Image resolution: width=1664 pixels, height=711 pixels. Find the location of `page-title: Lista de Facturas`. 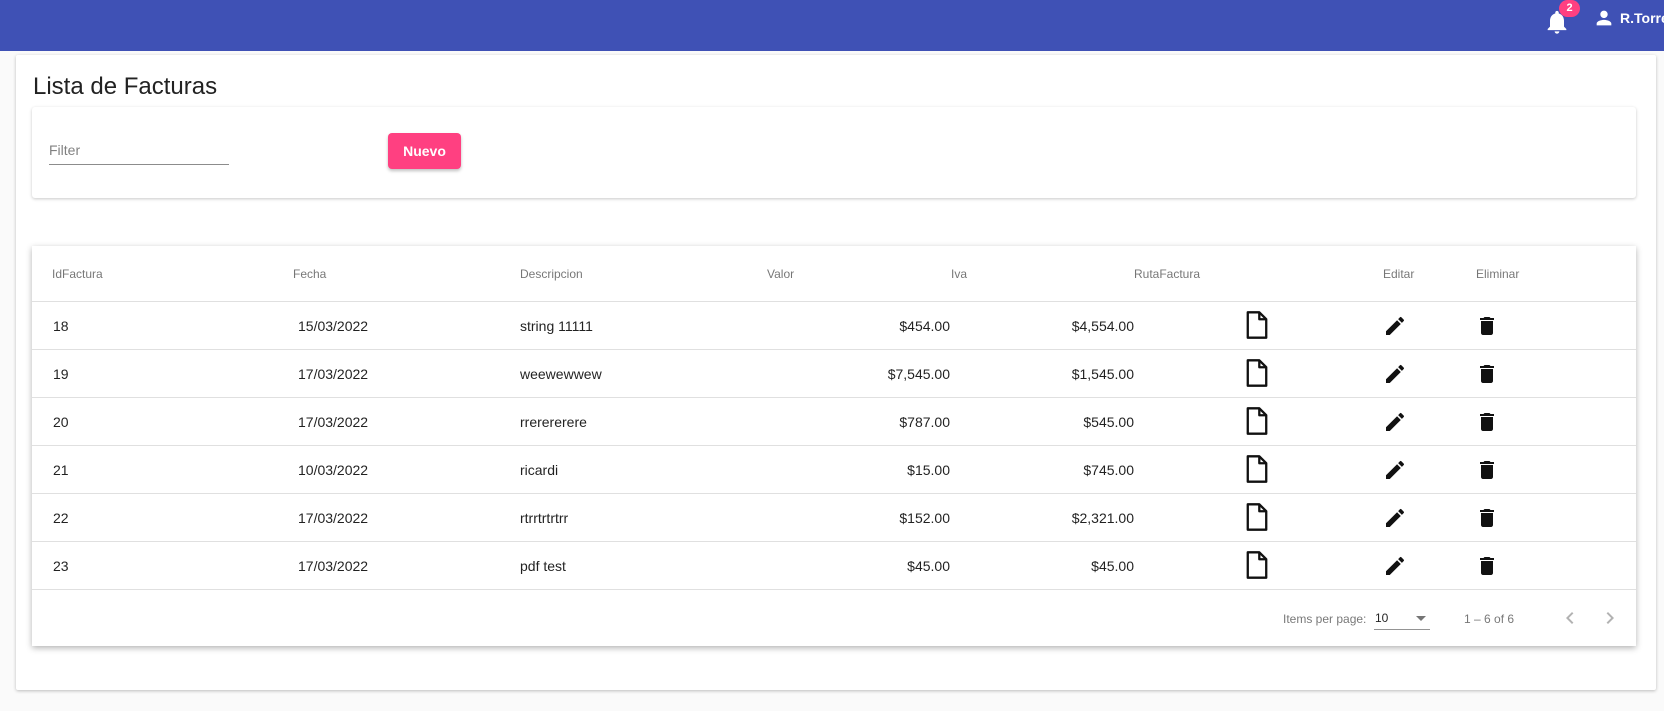

page-title: Lista de Facturas is located at coordinates (125, 86).